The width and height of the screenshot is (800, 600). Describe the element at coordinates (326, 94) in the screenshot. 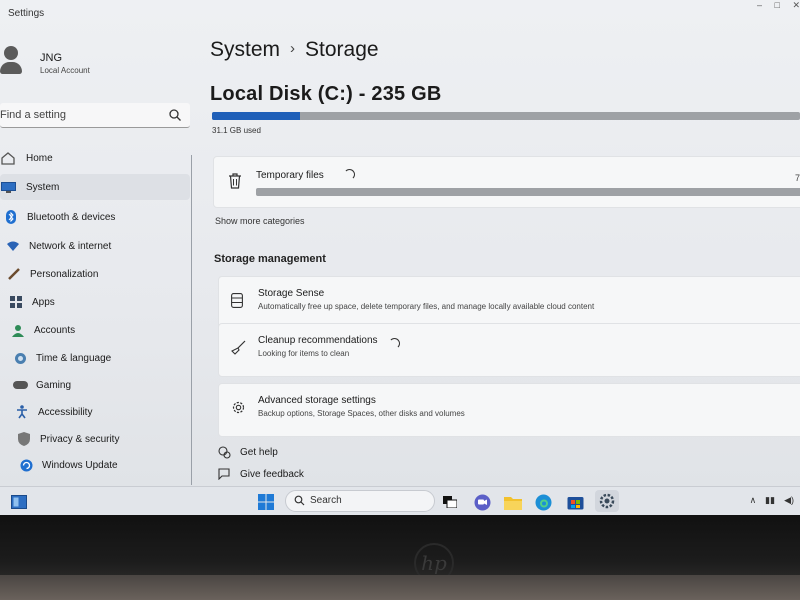

I see `disk-title: Local Disk (C:) - 235 GB` at that location.